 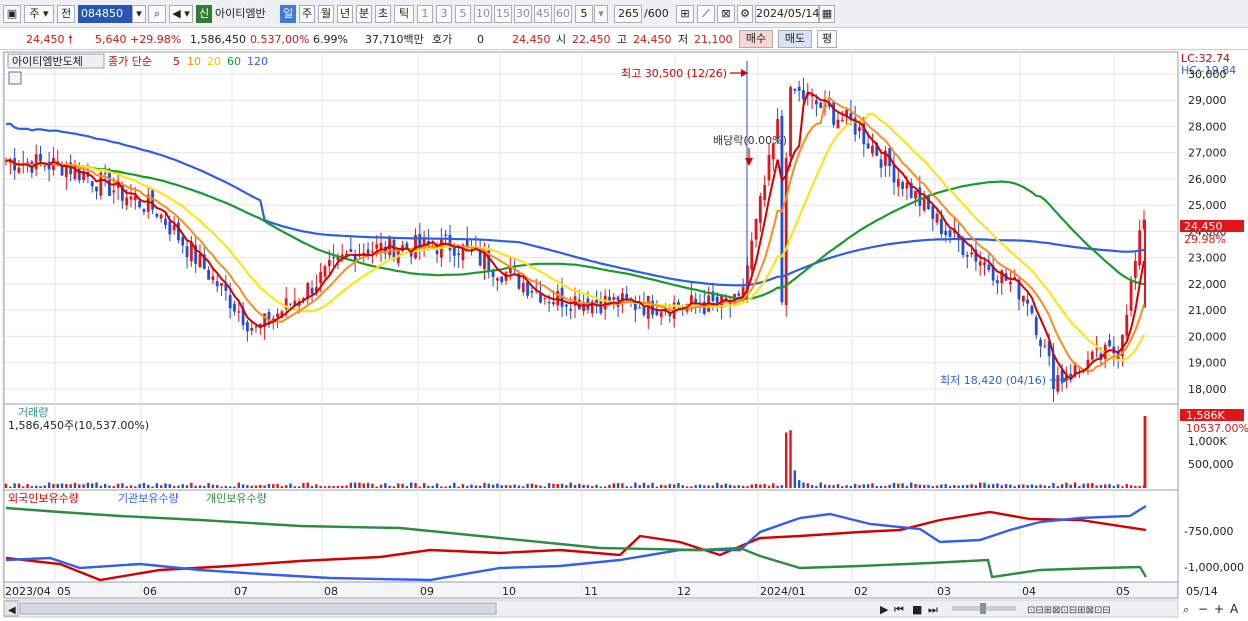 I want to click on indicator-icon: ⊞, so click(x=685, y=14).